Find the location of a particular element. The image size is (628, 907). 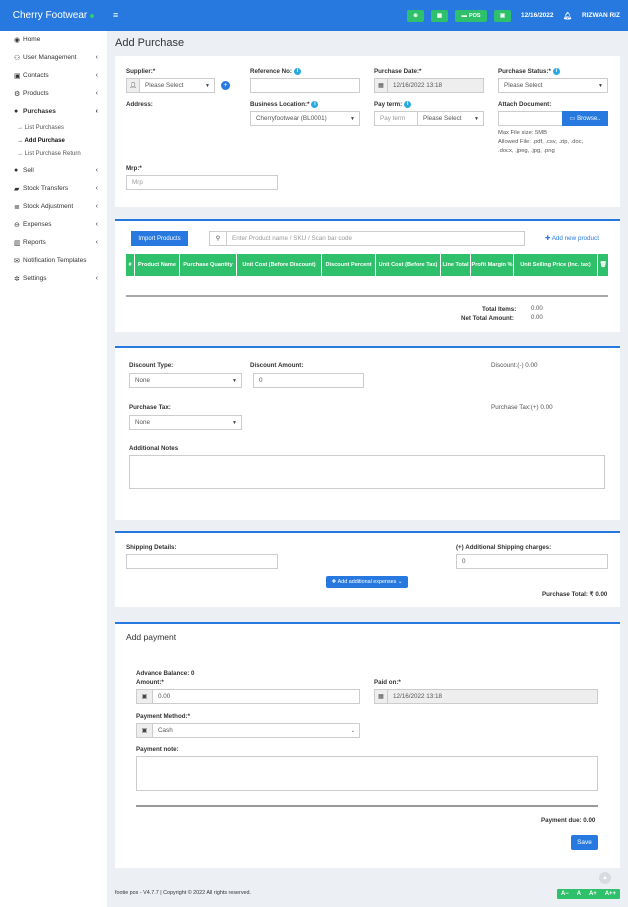

money-icon: ▣ is located at coordinates (144, 696).